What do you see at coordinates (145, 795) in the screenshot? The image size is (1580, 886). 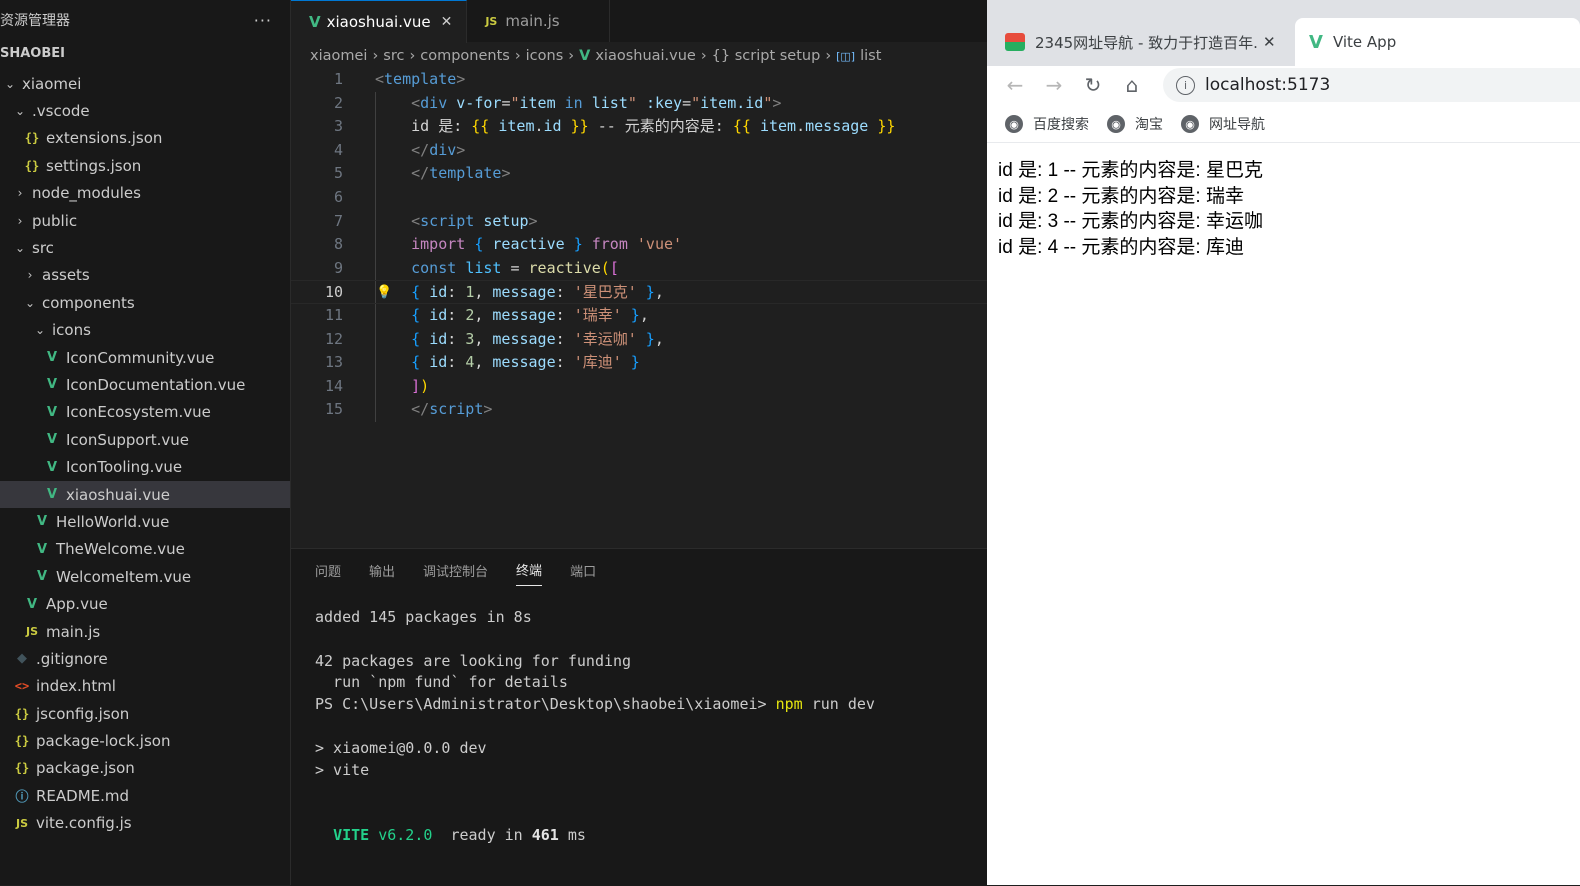 I see `tree-item: ⓘ README.md` at bounding box center [145, 795].